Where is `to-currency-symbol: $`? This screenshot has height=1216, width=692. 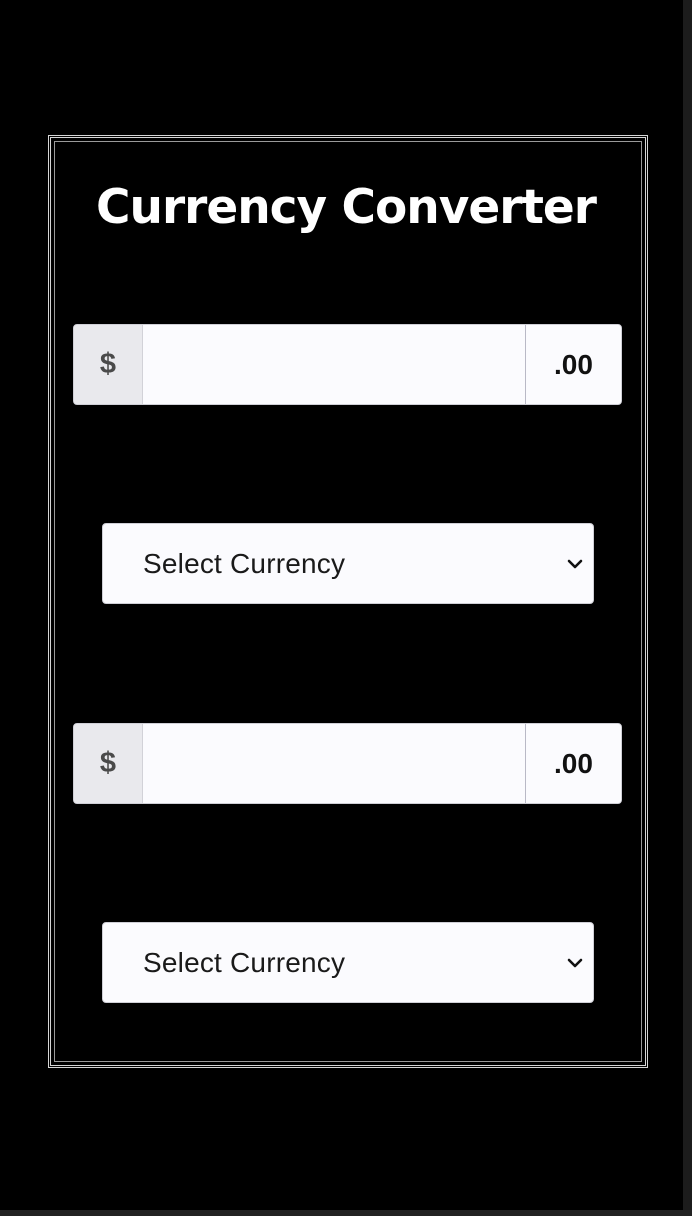
to-currency-symbol: $ is located at coordinates (108, 763).